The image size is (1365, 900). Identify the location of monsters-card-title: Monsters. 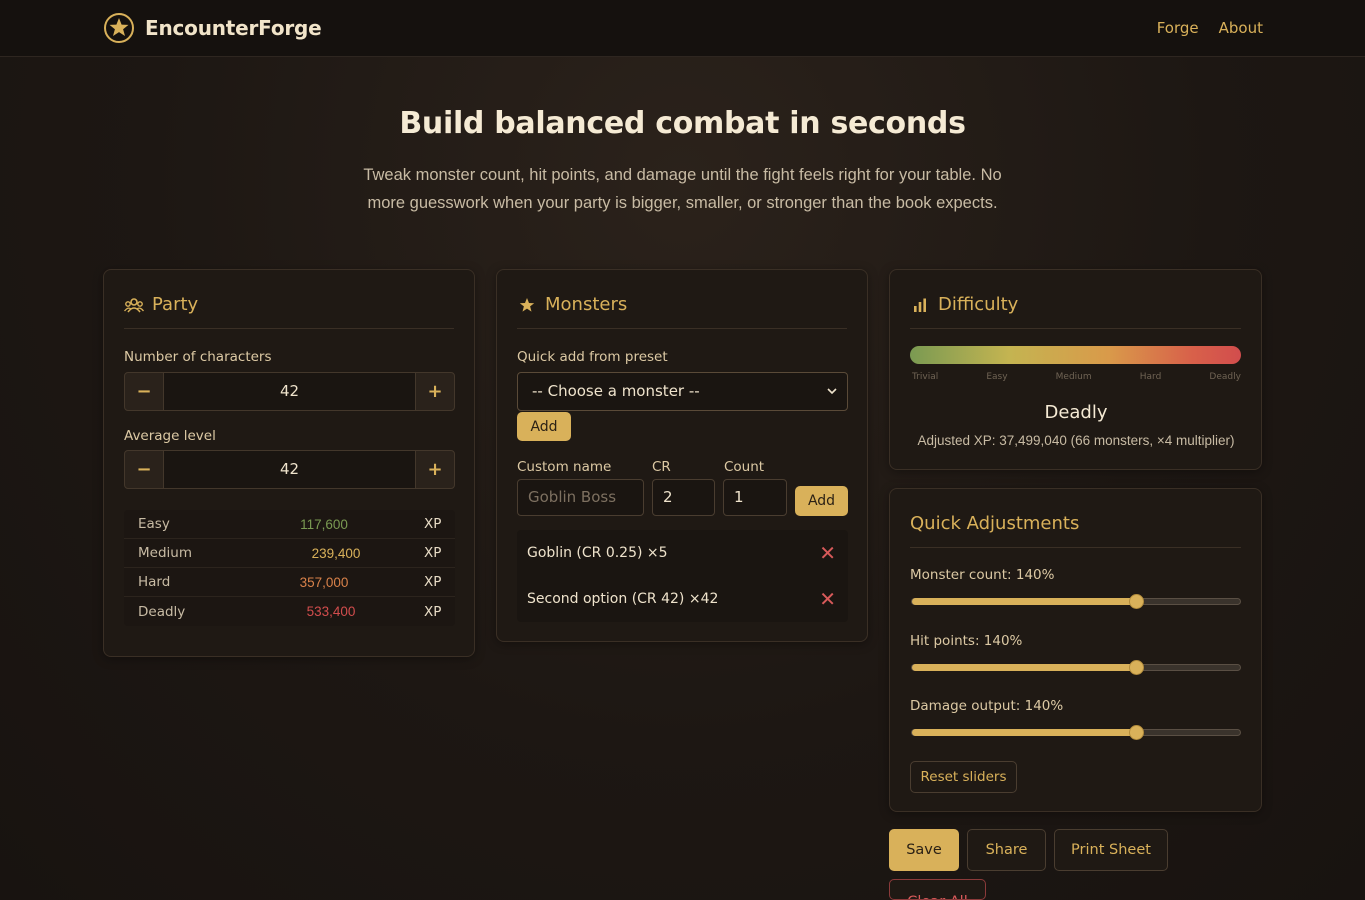
(572, 304).